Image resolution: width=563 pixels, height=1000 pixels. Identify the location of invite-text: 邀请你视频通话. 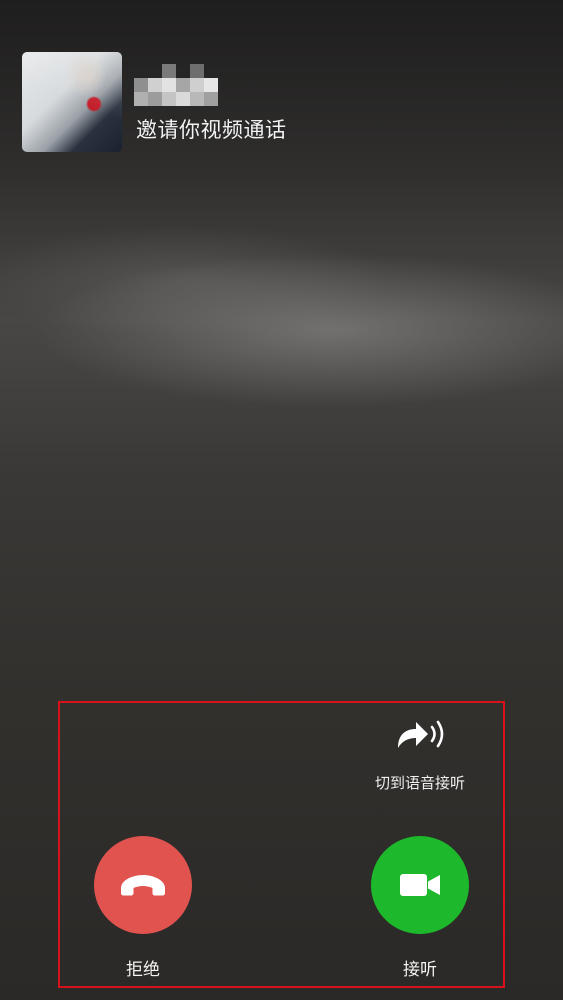
(211, 130).